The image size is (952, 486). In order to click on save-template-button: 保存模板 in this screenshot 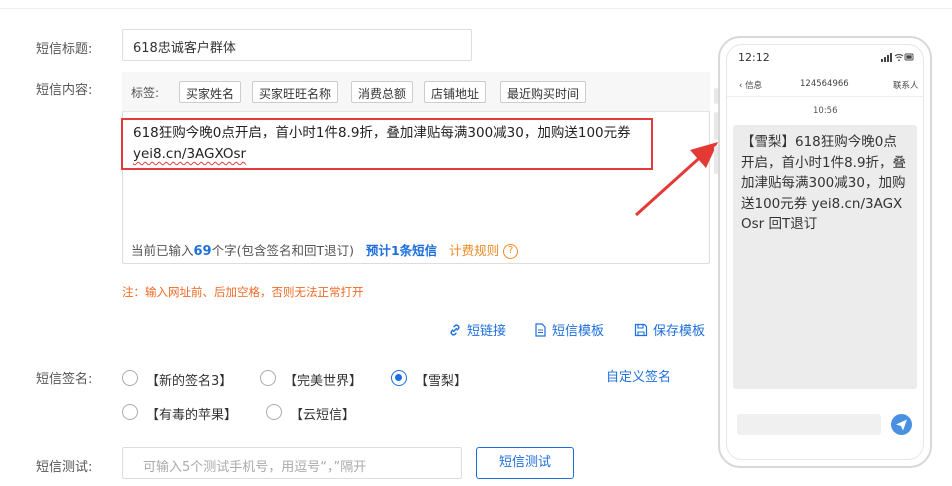, I will do `click(669, 329)`.